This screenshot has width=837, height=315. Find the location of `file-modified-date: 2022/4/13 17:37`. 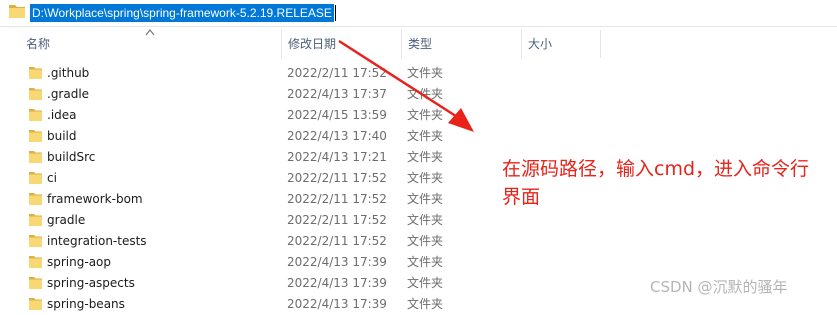

file-modified-date: 2022/4/13 17:37 is located at coordinates (337, 94).